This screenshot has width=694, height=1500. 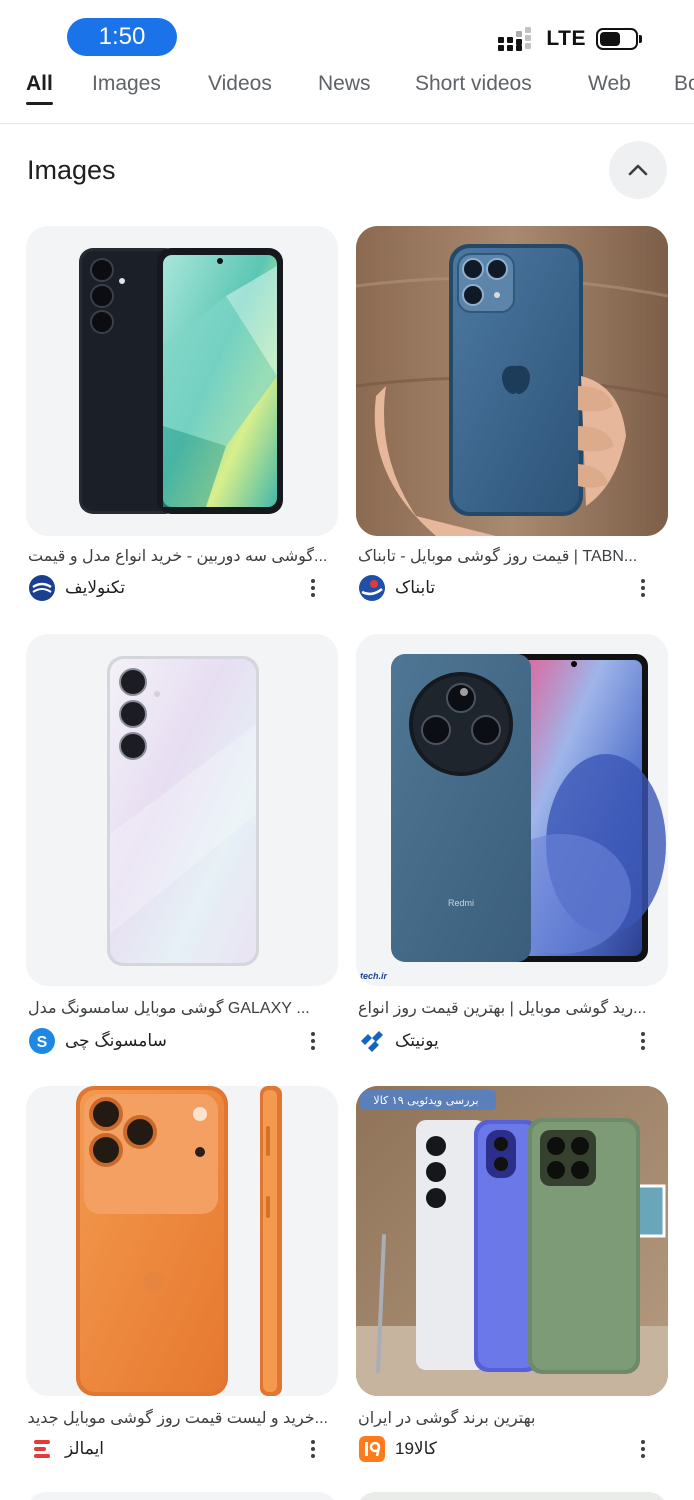 I want to click on result-source: ایمالز, so click(x=179, y=1449).